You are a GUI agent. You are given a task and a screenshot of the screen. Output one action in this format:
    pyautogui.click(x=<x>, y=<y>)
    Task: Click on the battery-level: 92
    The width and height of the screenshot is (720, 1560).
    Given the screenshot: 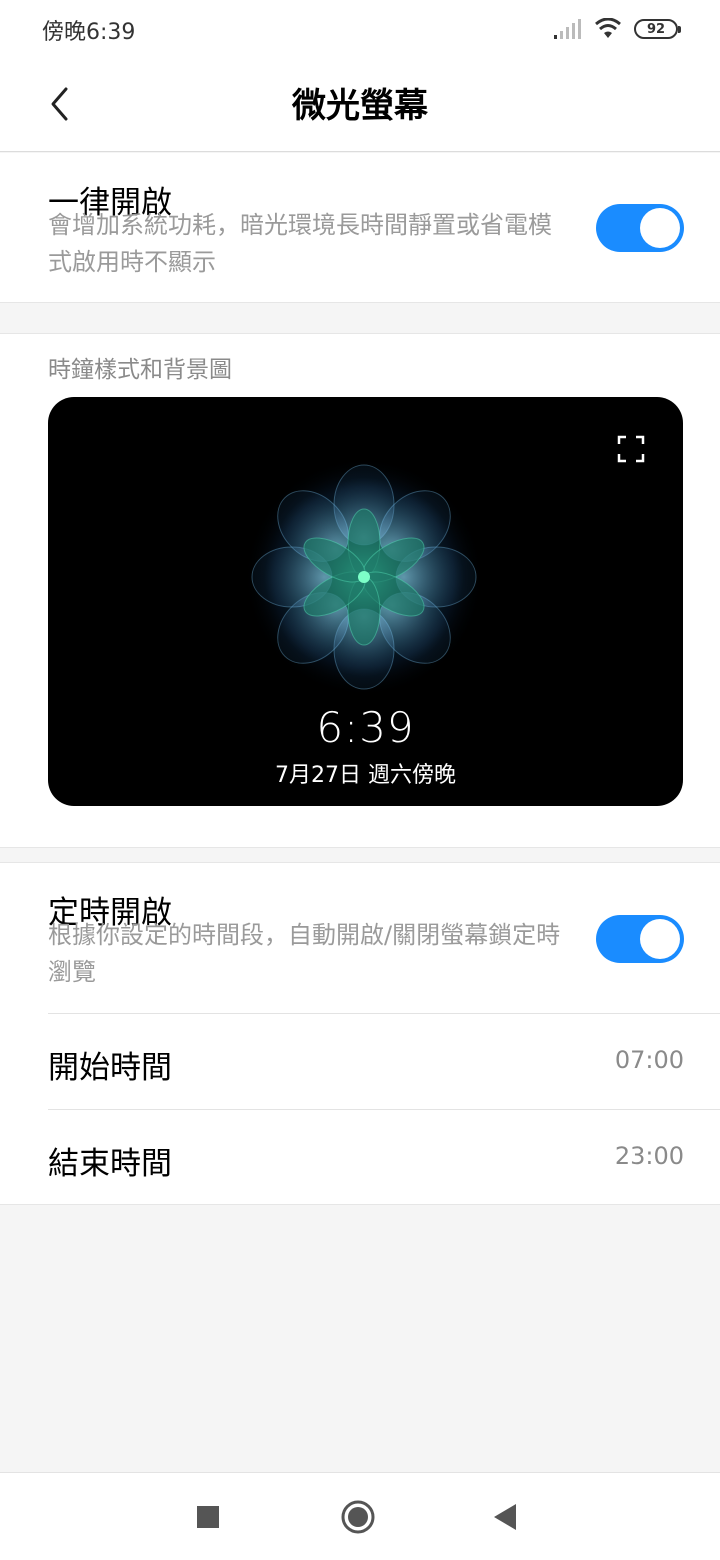 What is the action you would take?
    pyautogui.click(x=656, y=29)
    